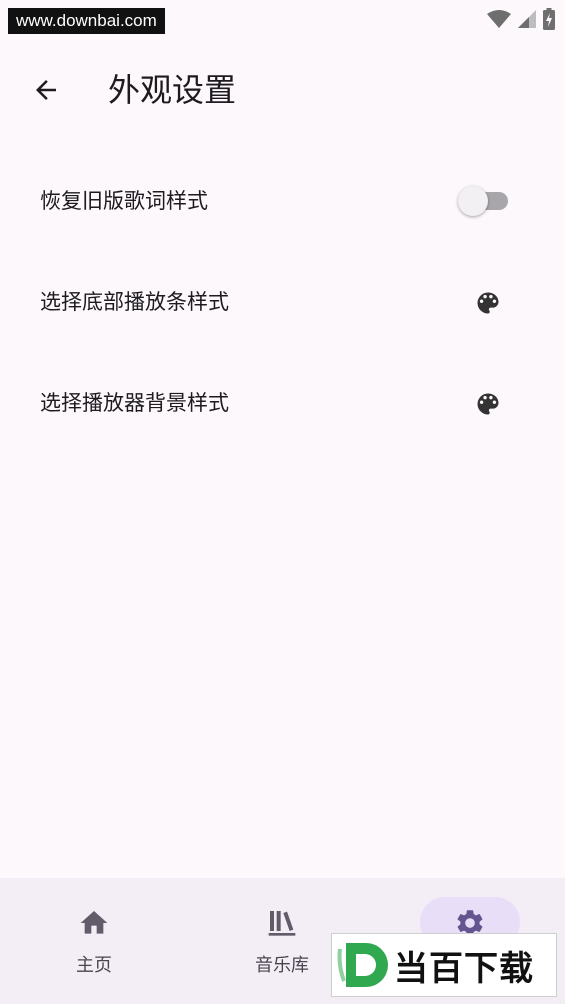 The width and height of the screenshot is (565, 1004). I want to click on library-icon, so click(282, 923).